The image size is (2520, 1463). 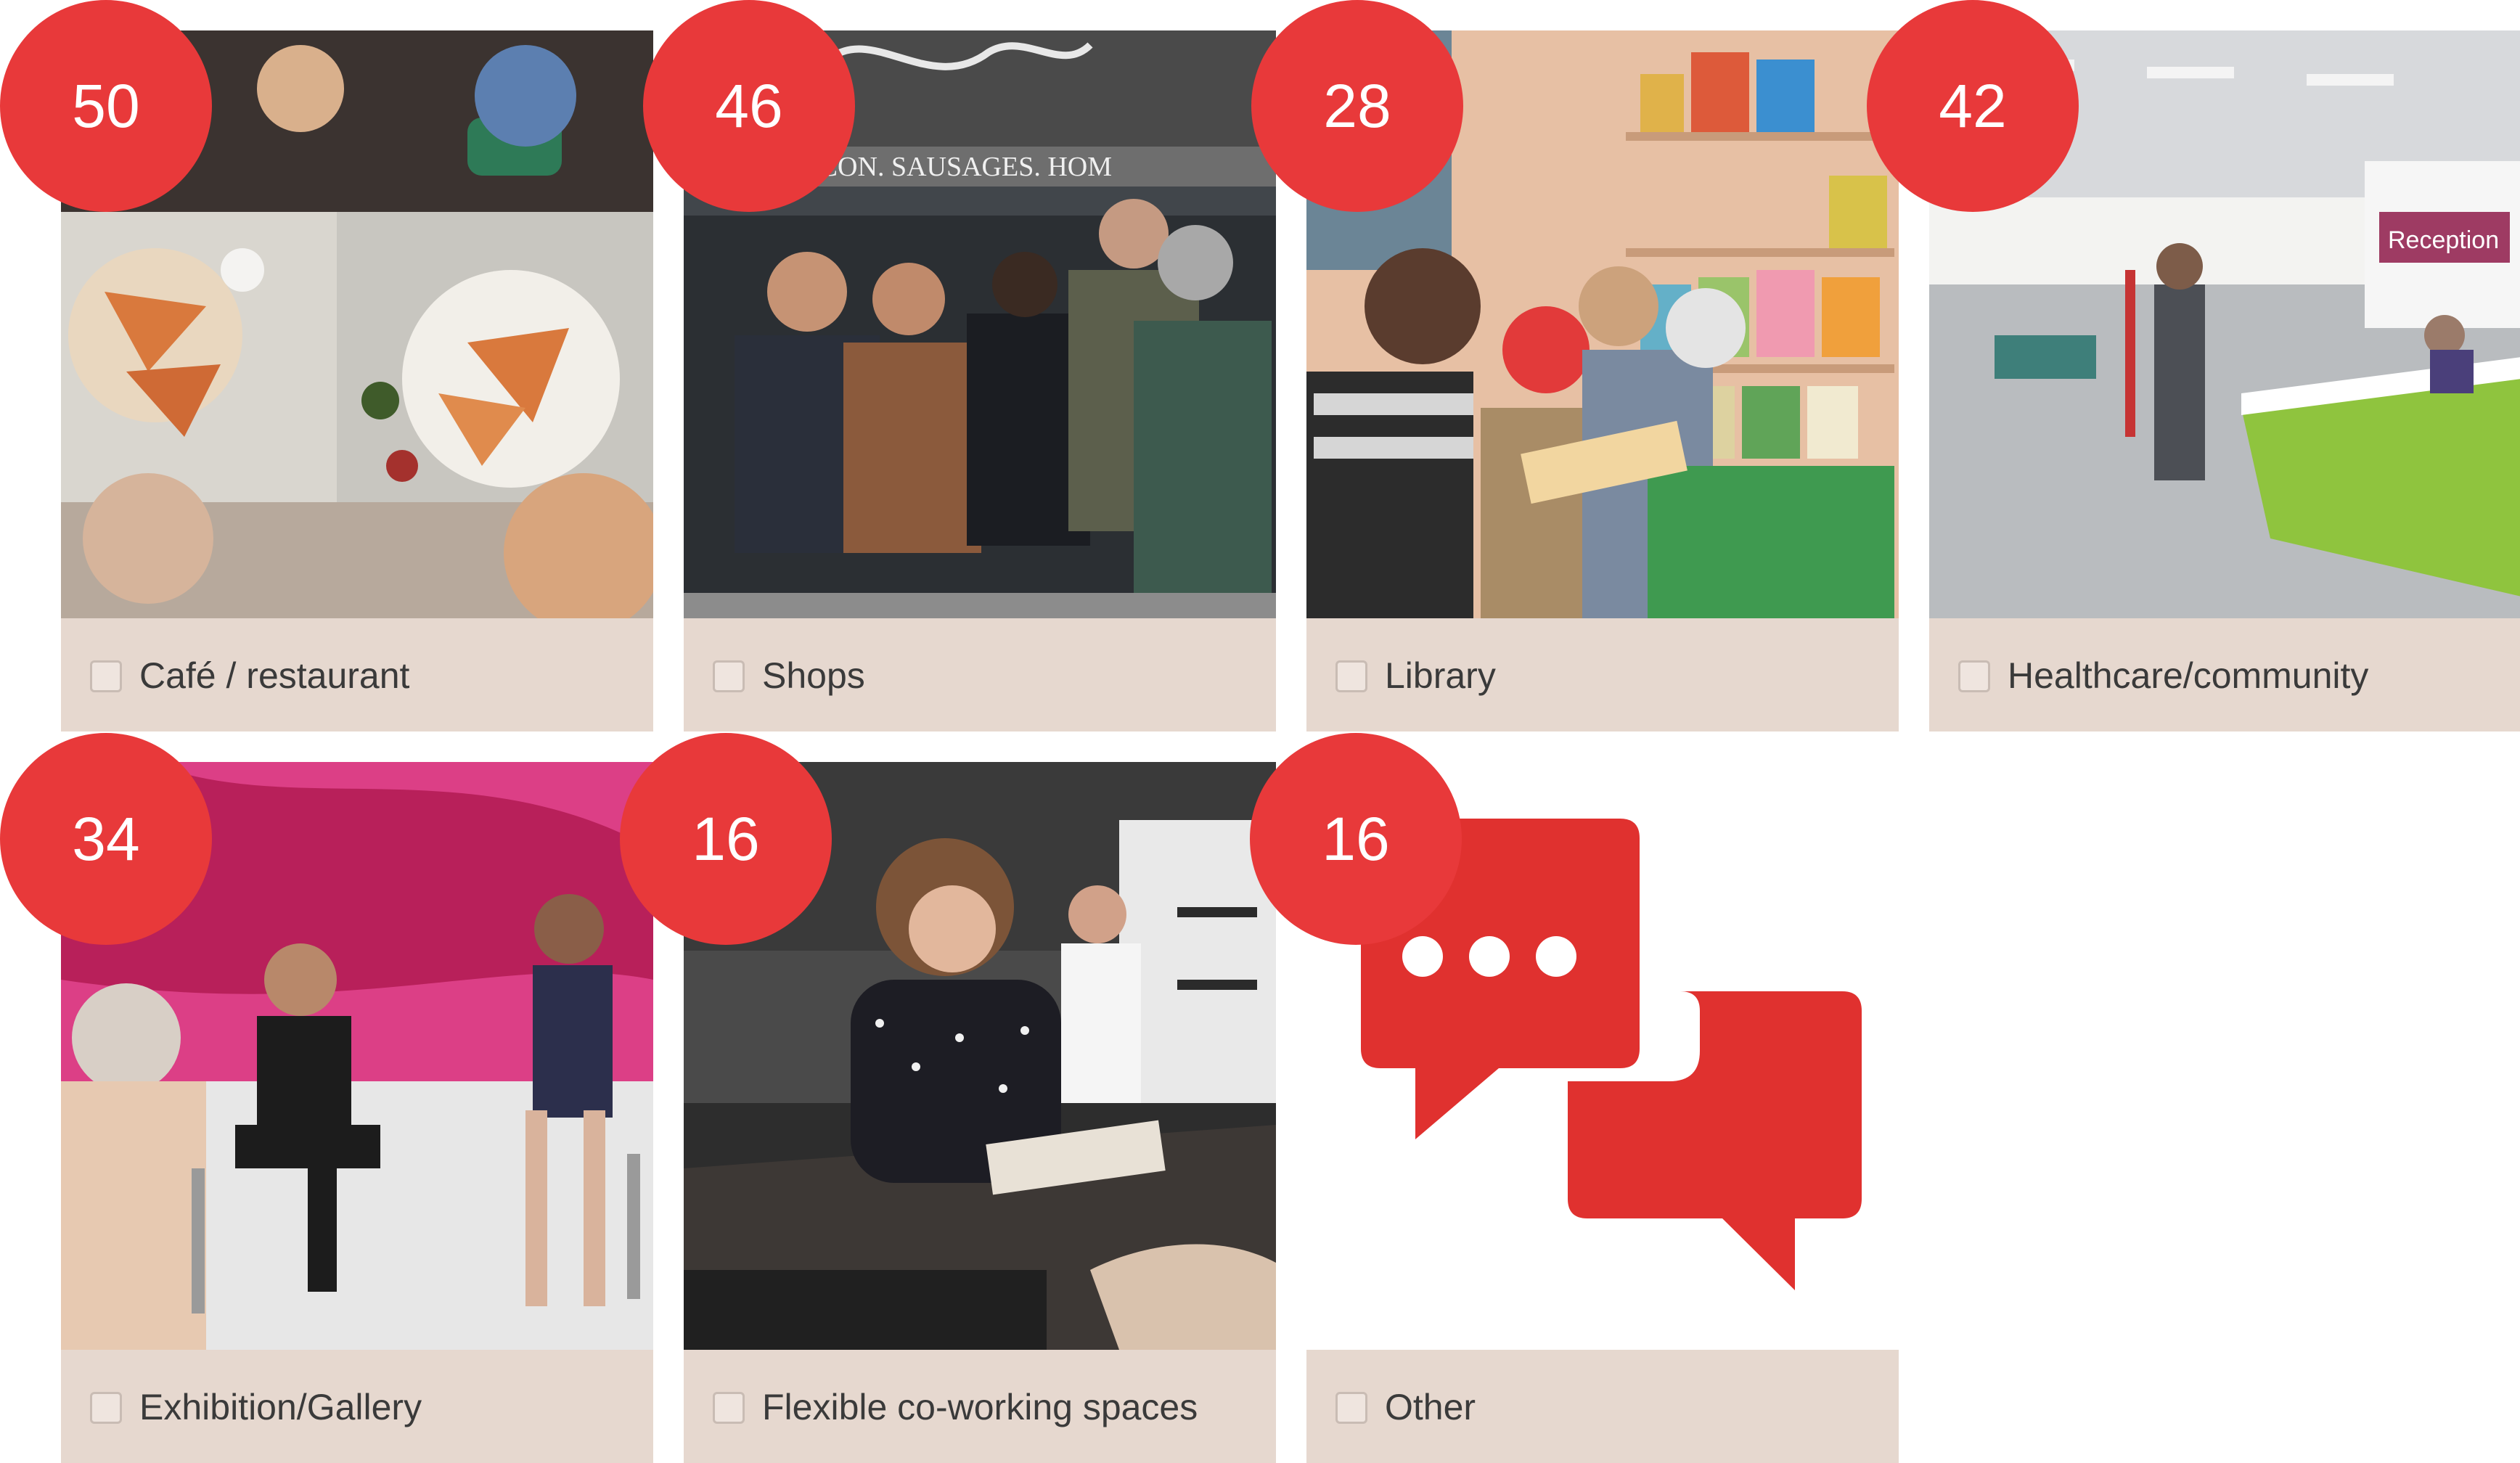 What do you see at coordinates (1440, 675) in the screenshot?
I see `option-label: Library` at bounding box center [1440, 675].